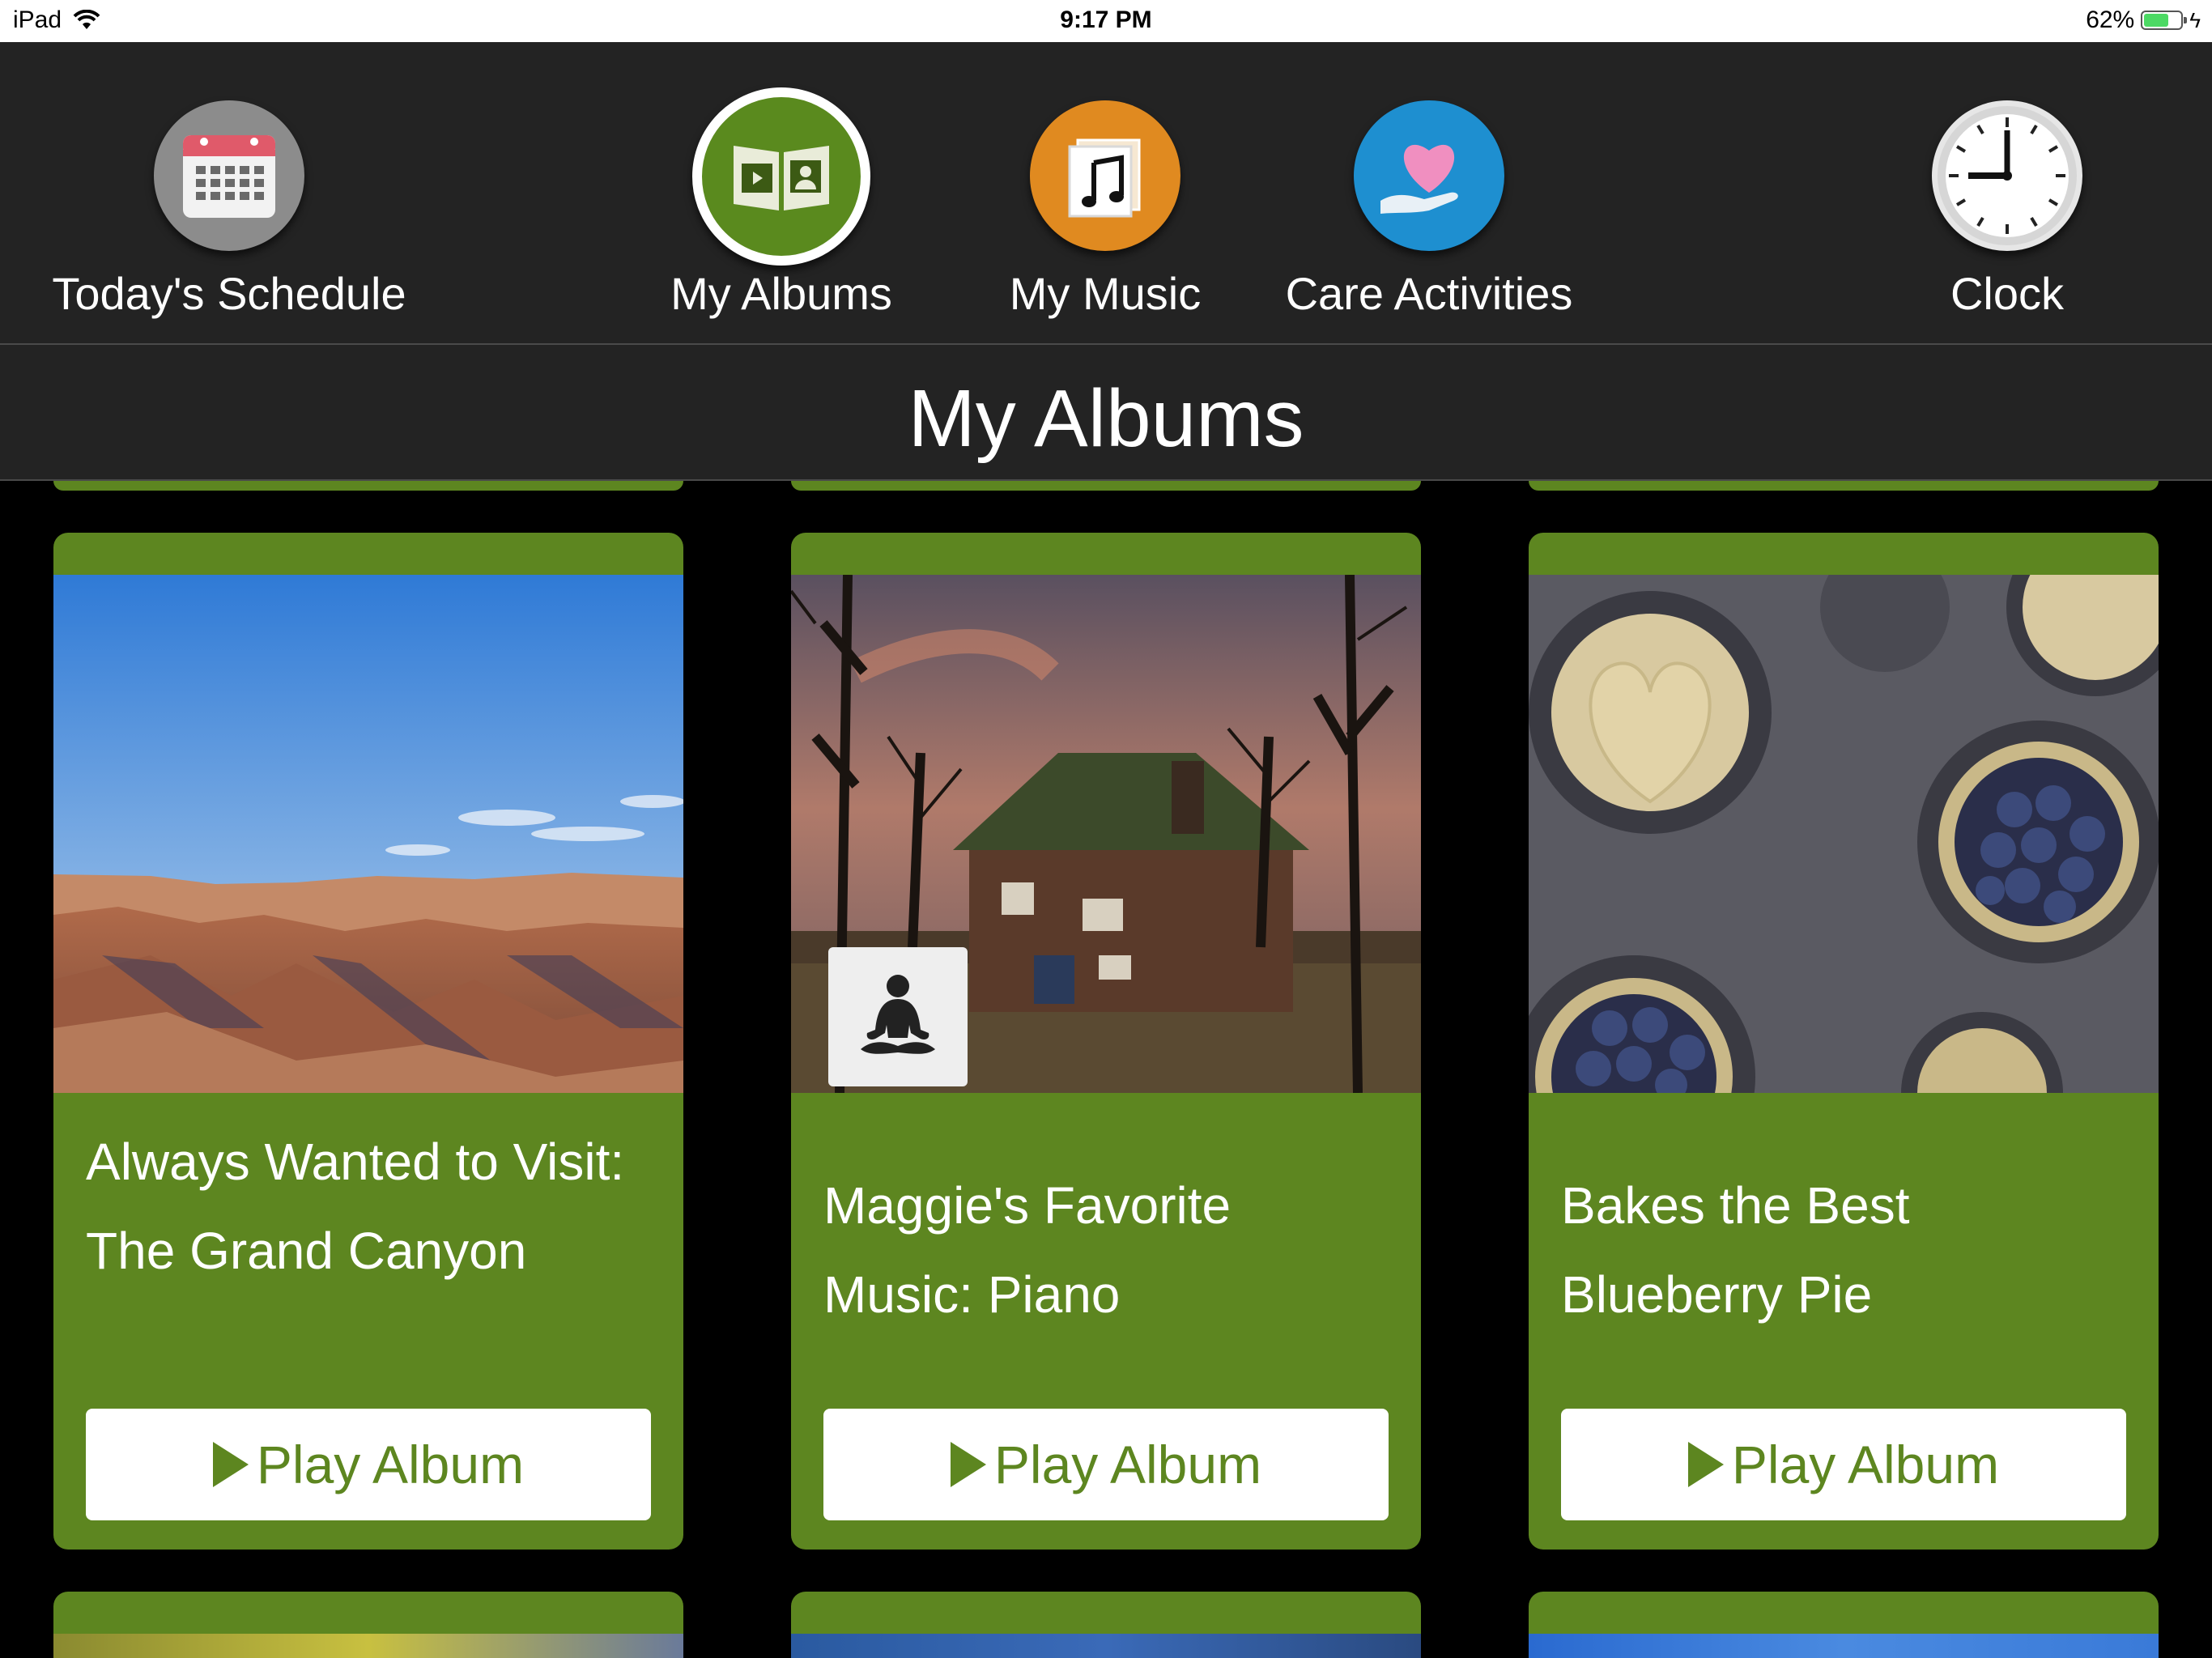  What do you see at coordinates (2111, 19) in the screenshot?
I see `battery-percent: 62%` at bounding box center [2111, 19].